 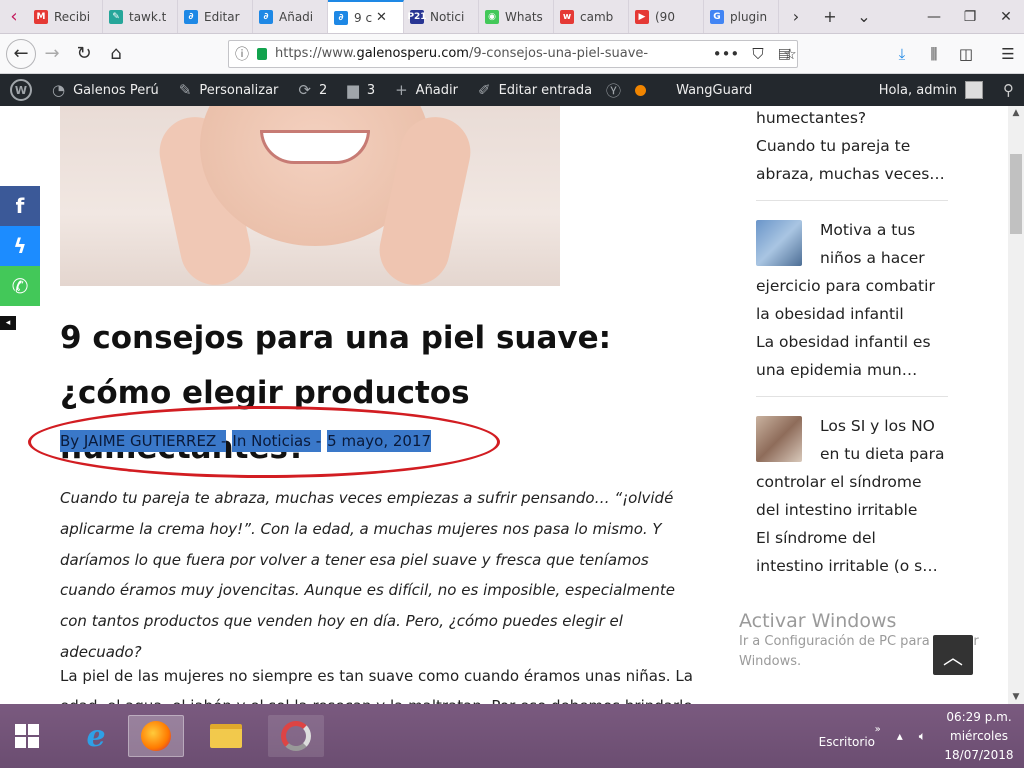 I want to click on start-button, so click(x=27, y=736).